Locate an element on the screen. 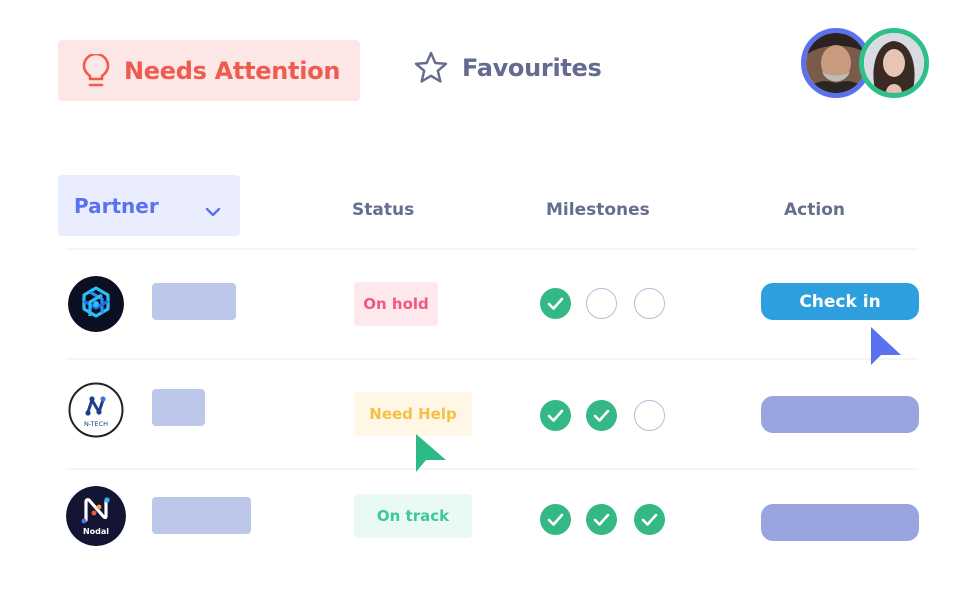  partner-filter-label: Partner is located at coordinates (116, 205).